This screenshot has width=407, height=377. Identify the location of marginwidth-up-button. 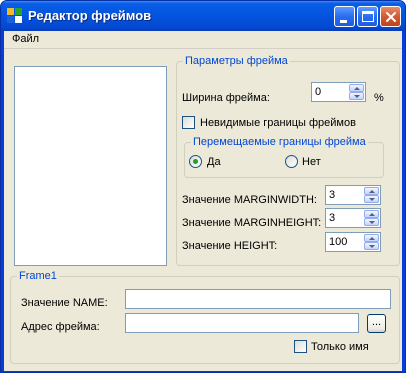
(371, 191).